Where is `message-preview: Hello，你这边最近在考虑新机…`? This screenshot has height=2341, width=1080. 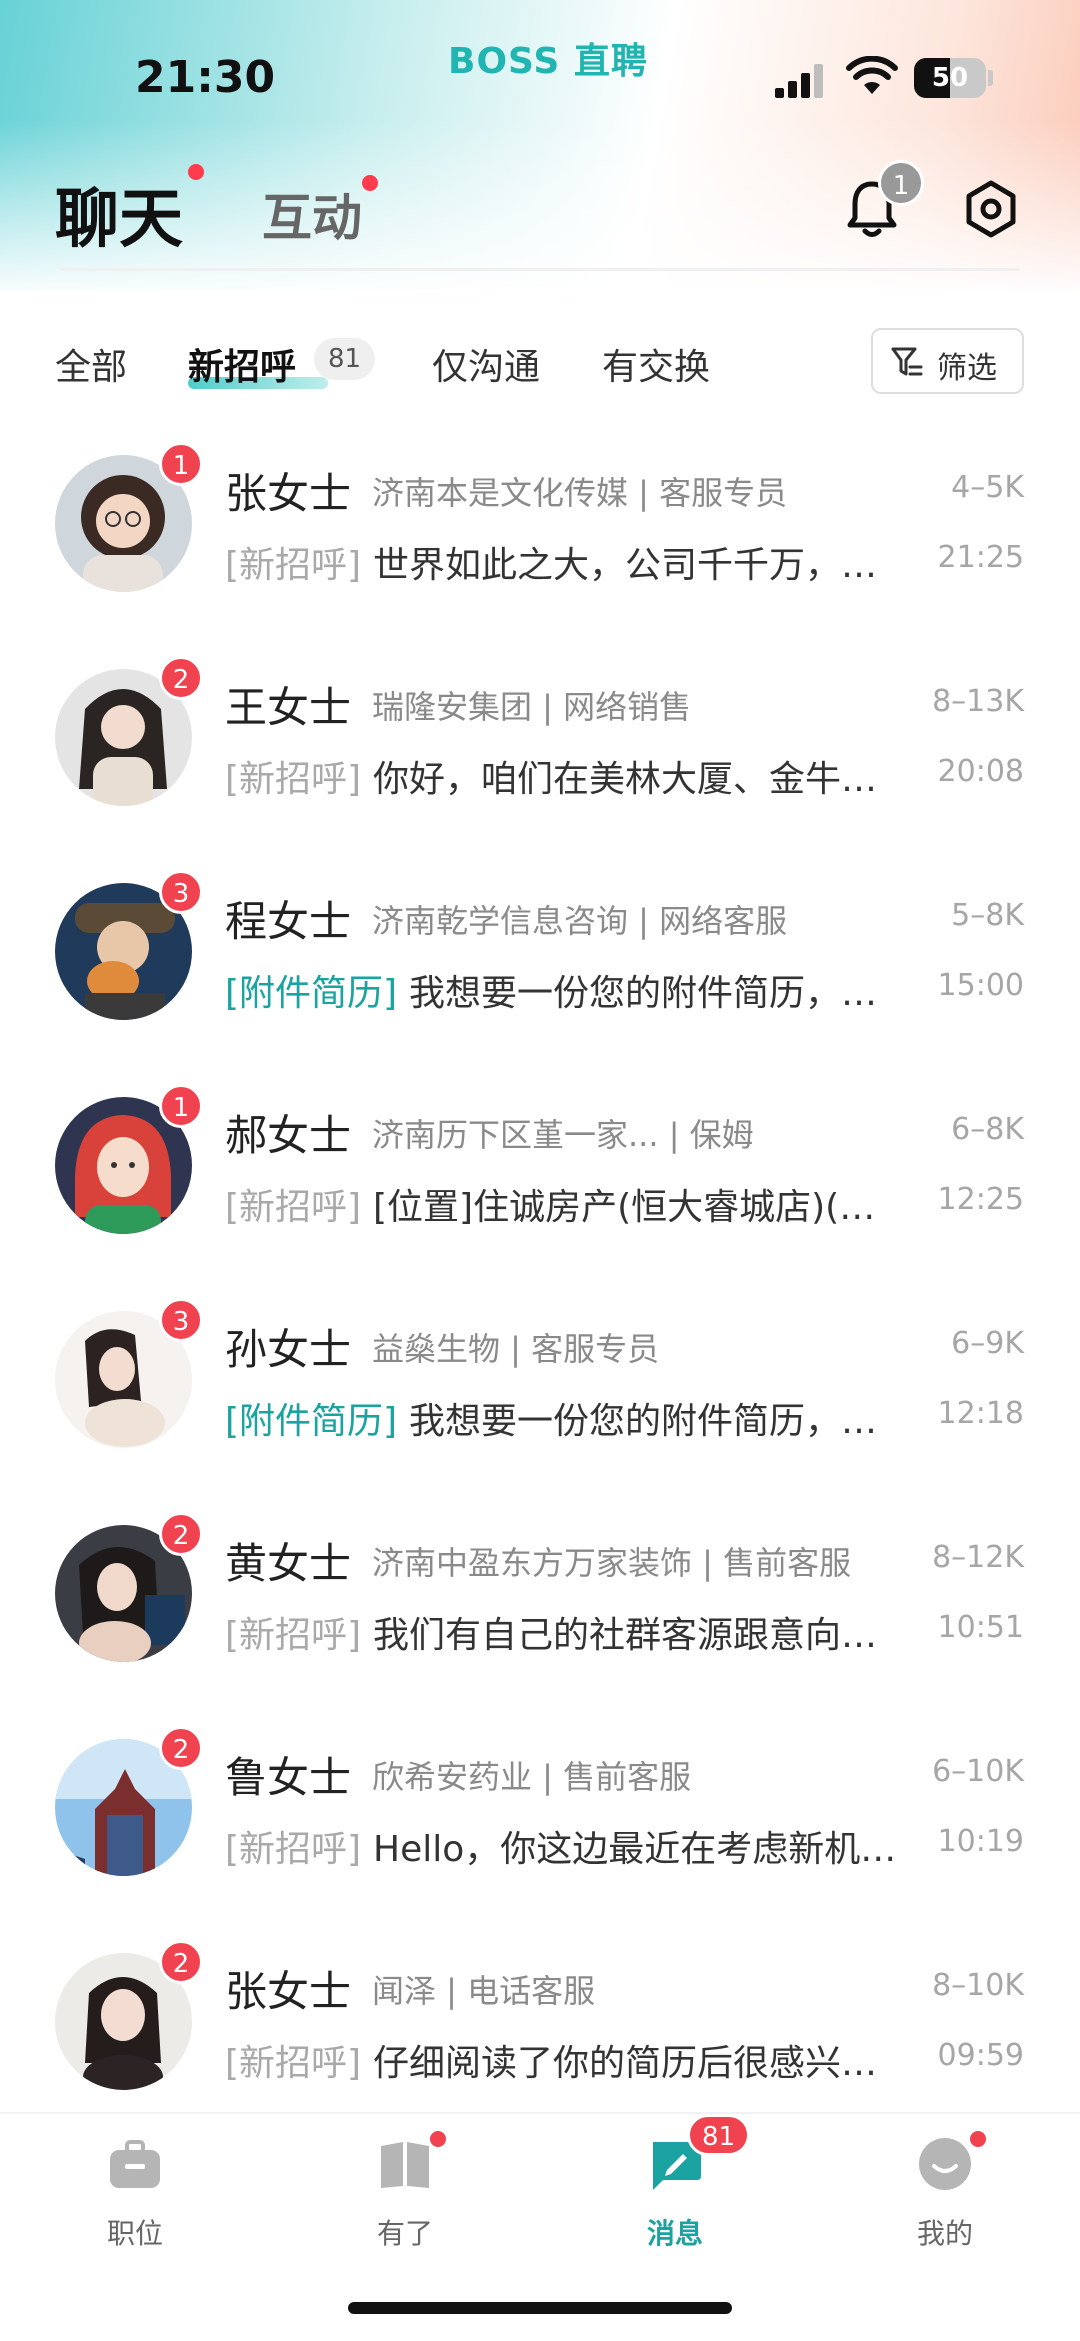
message-preview: Hello，你这边最近在考虑新机… is located at coordinates (635, 1849).